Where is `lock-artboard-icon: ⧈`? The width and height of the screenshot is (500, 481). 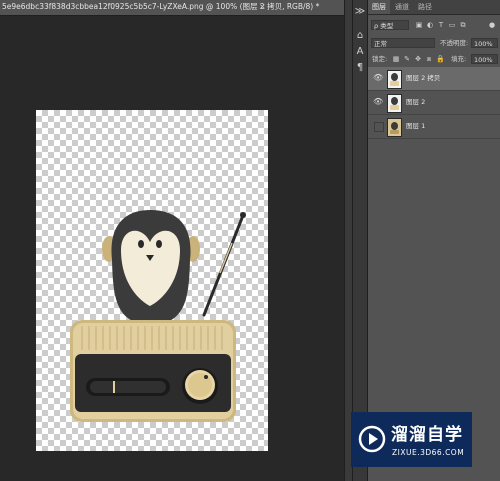
lock-artboard-icon: ⧈ is located at coordinates (429, 59).